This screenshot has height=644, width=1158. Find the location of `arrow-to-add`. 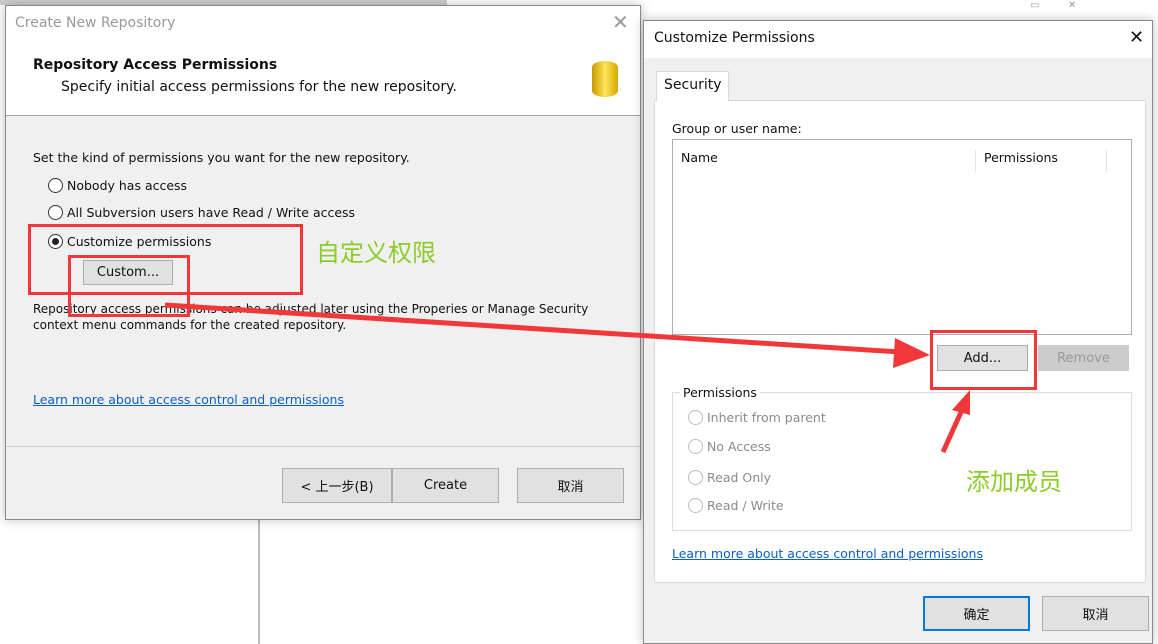

arrow-to-add is located at coordinates (547, 335).